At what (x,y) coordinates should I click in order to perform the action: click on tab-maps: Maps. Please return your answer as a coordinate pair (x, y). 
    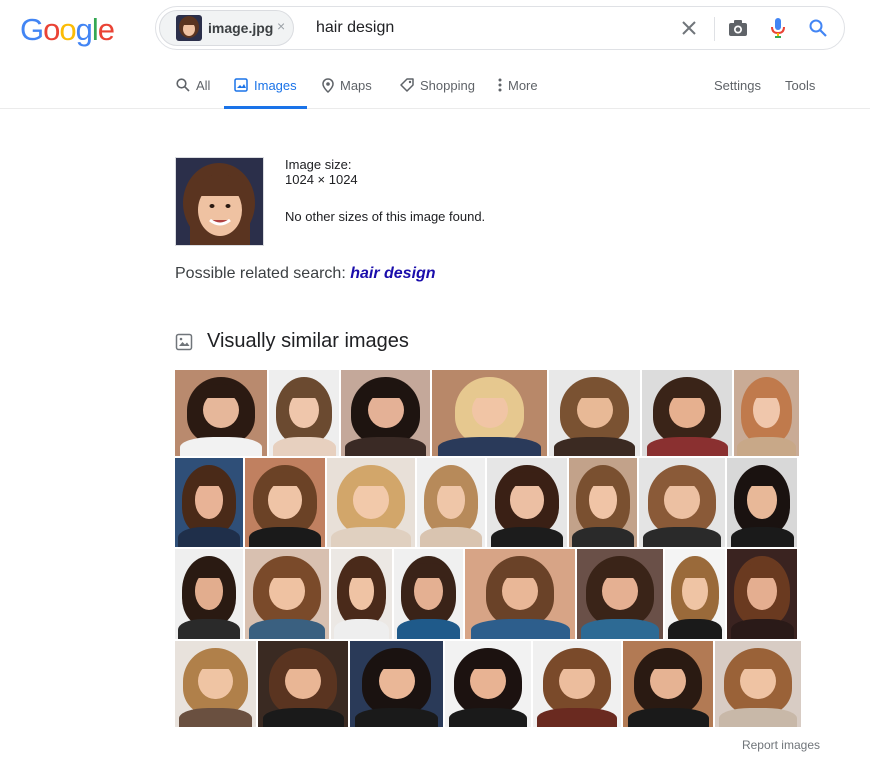
    Looking at the image, I should click on (347, 85).